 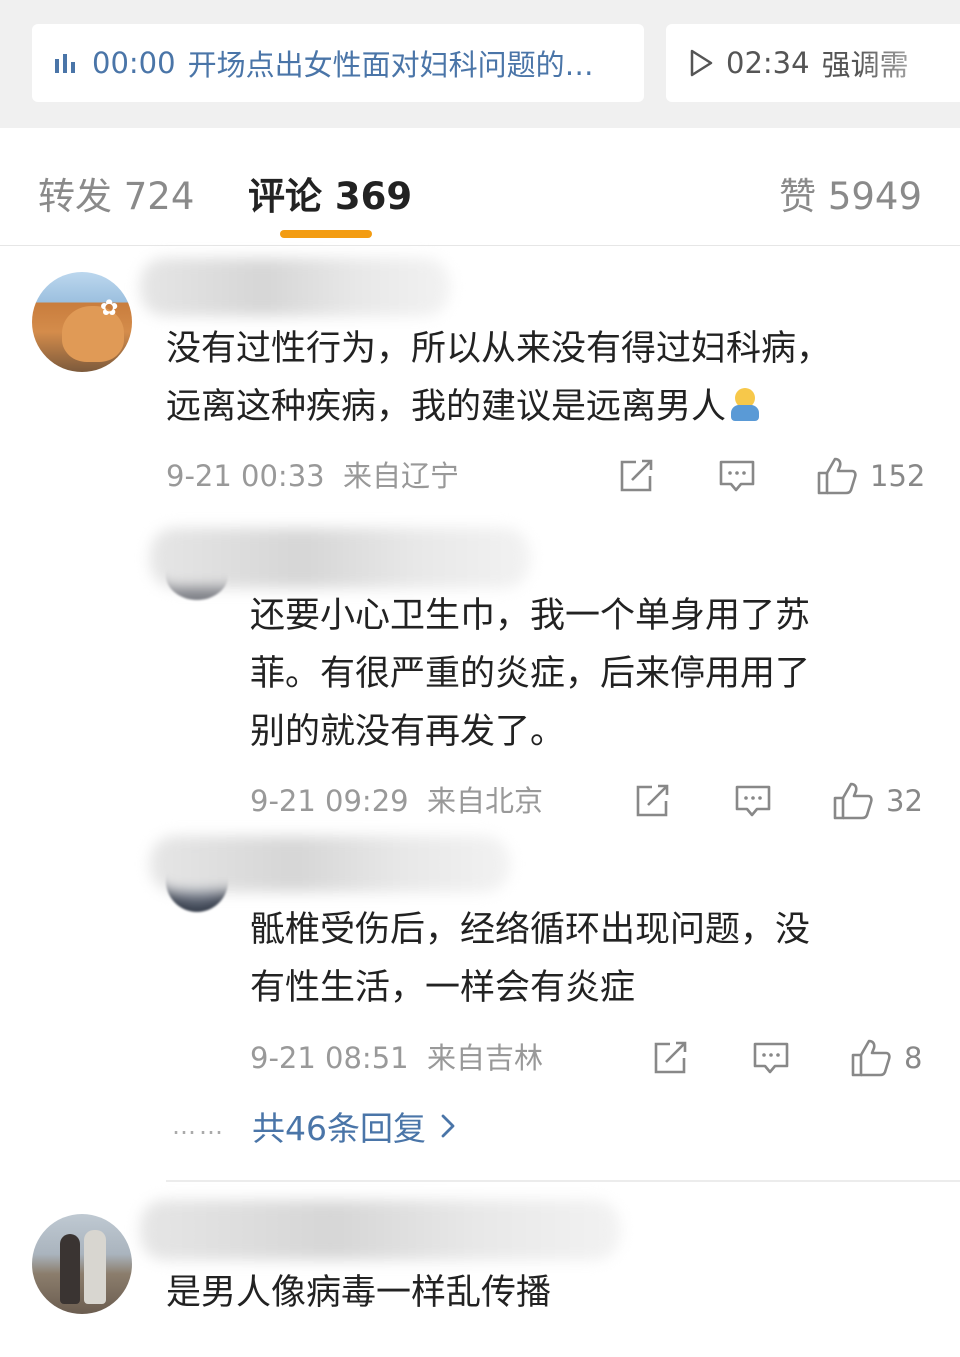 What do you see at coordinates (530, 930) in the screenshot?
I see `comment-line: 骶椎受伤后，经络循环出现问题，没` at bounding box center [530, 930].